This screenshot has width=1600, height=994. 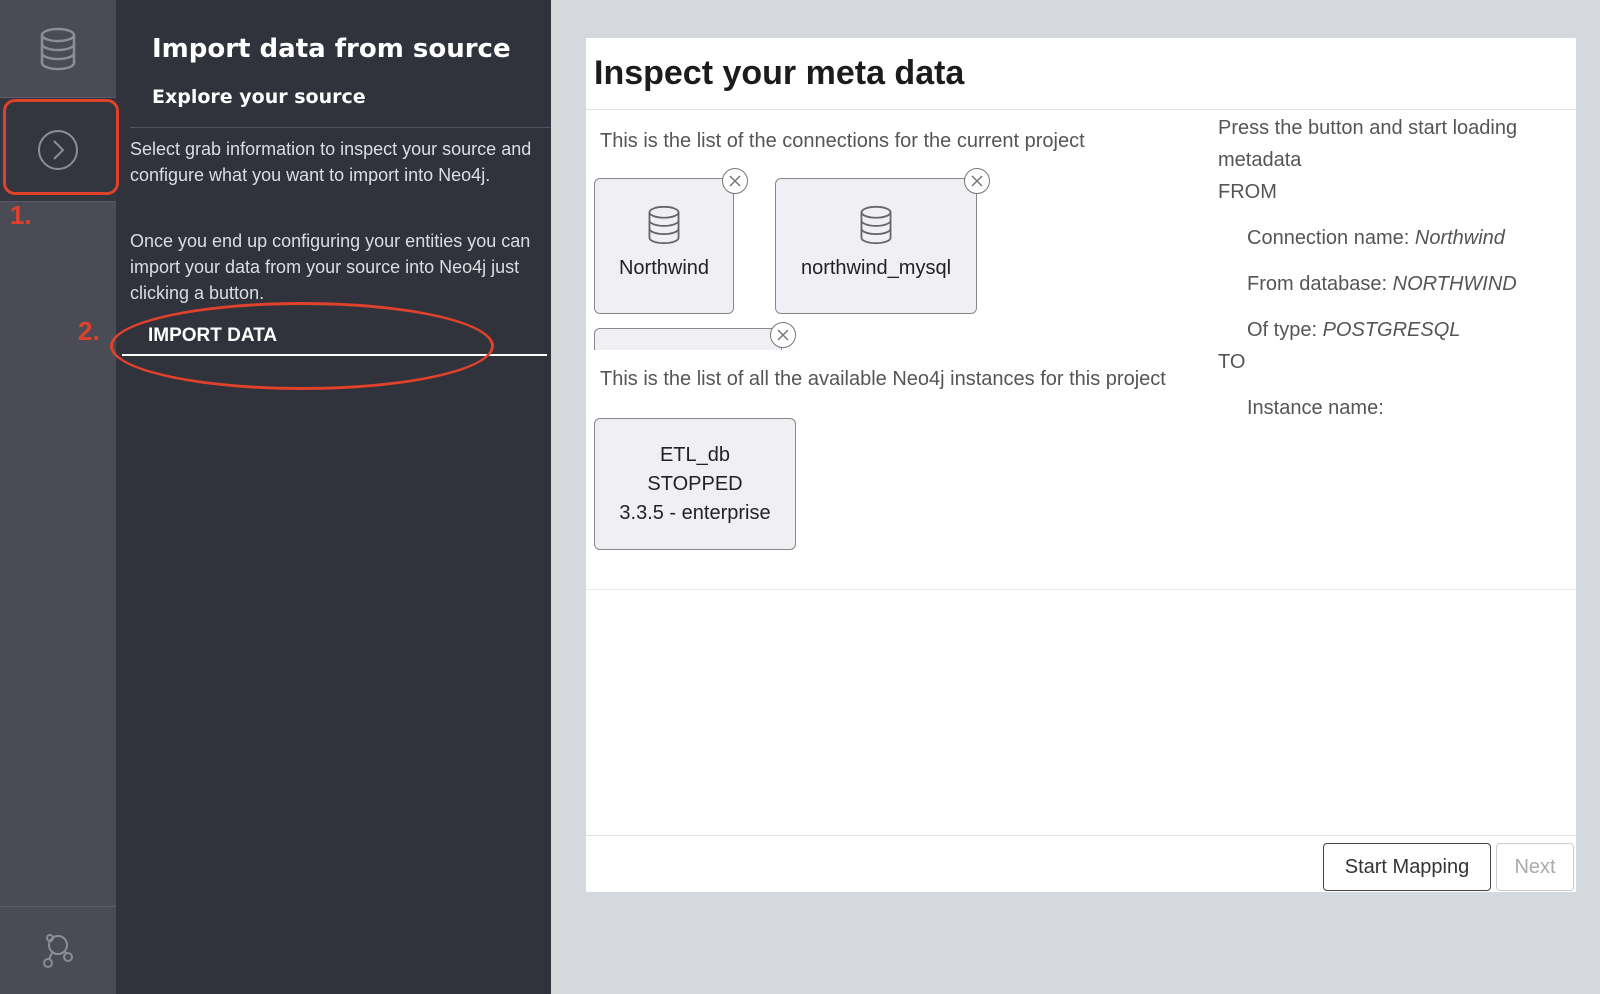 What do you see at coordinates (1081, 589) in the screenshot?
I see `content-divider` at bounding box center [1081, 589].